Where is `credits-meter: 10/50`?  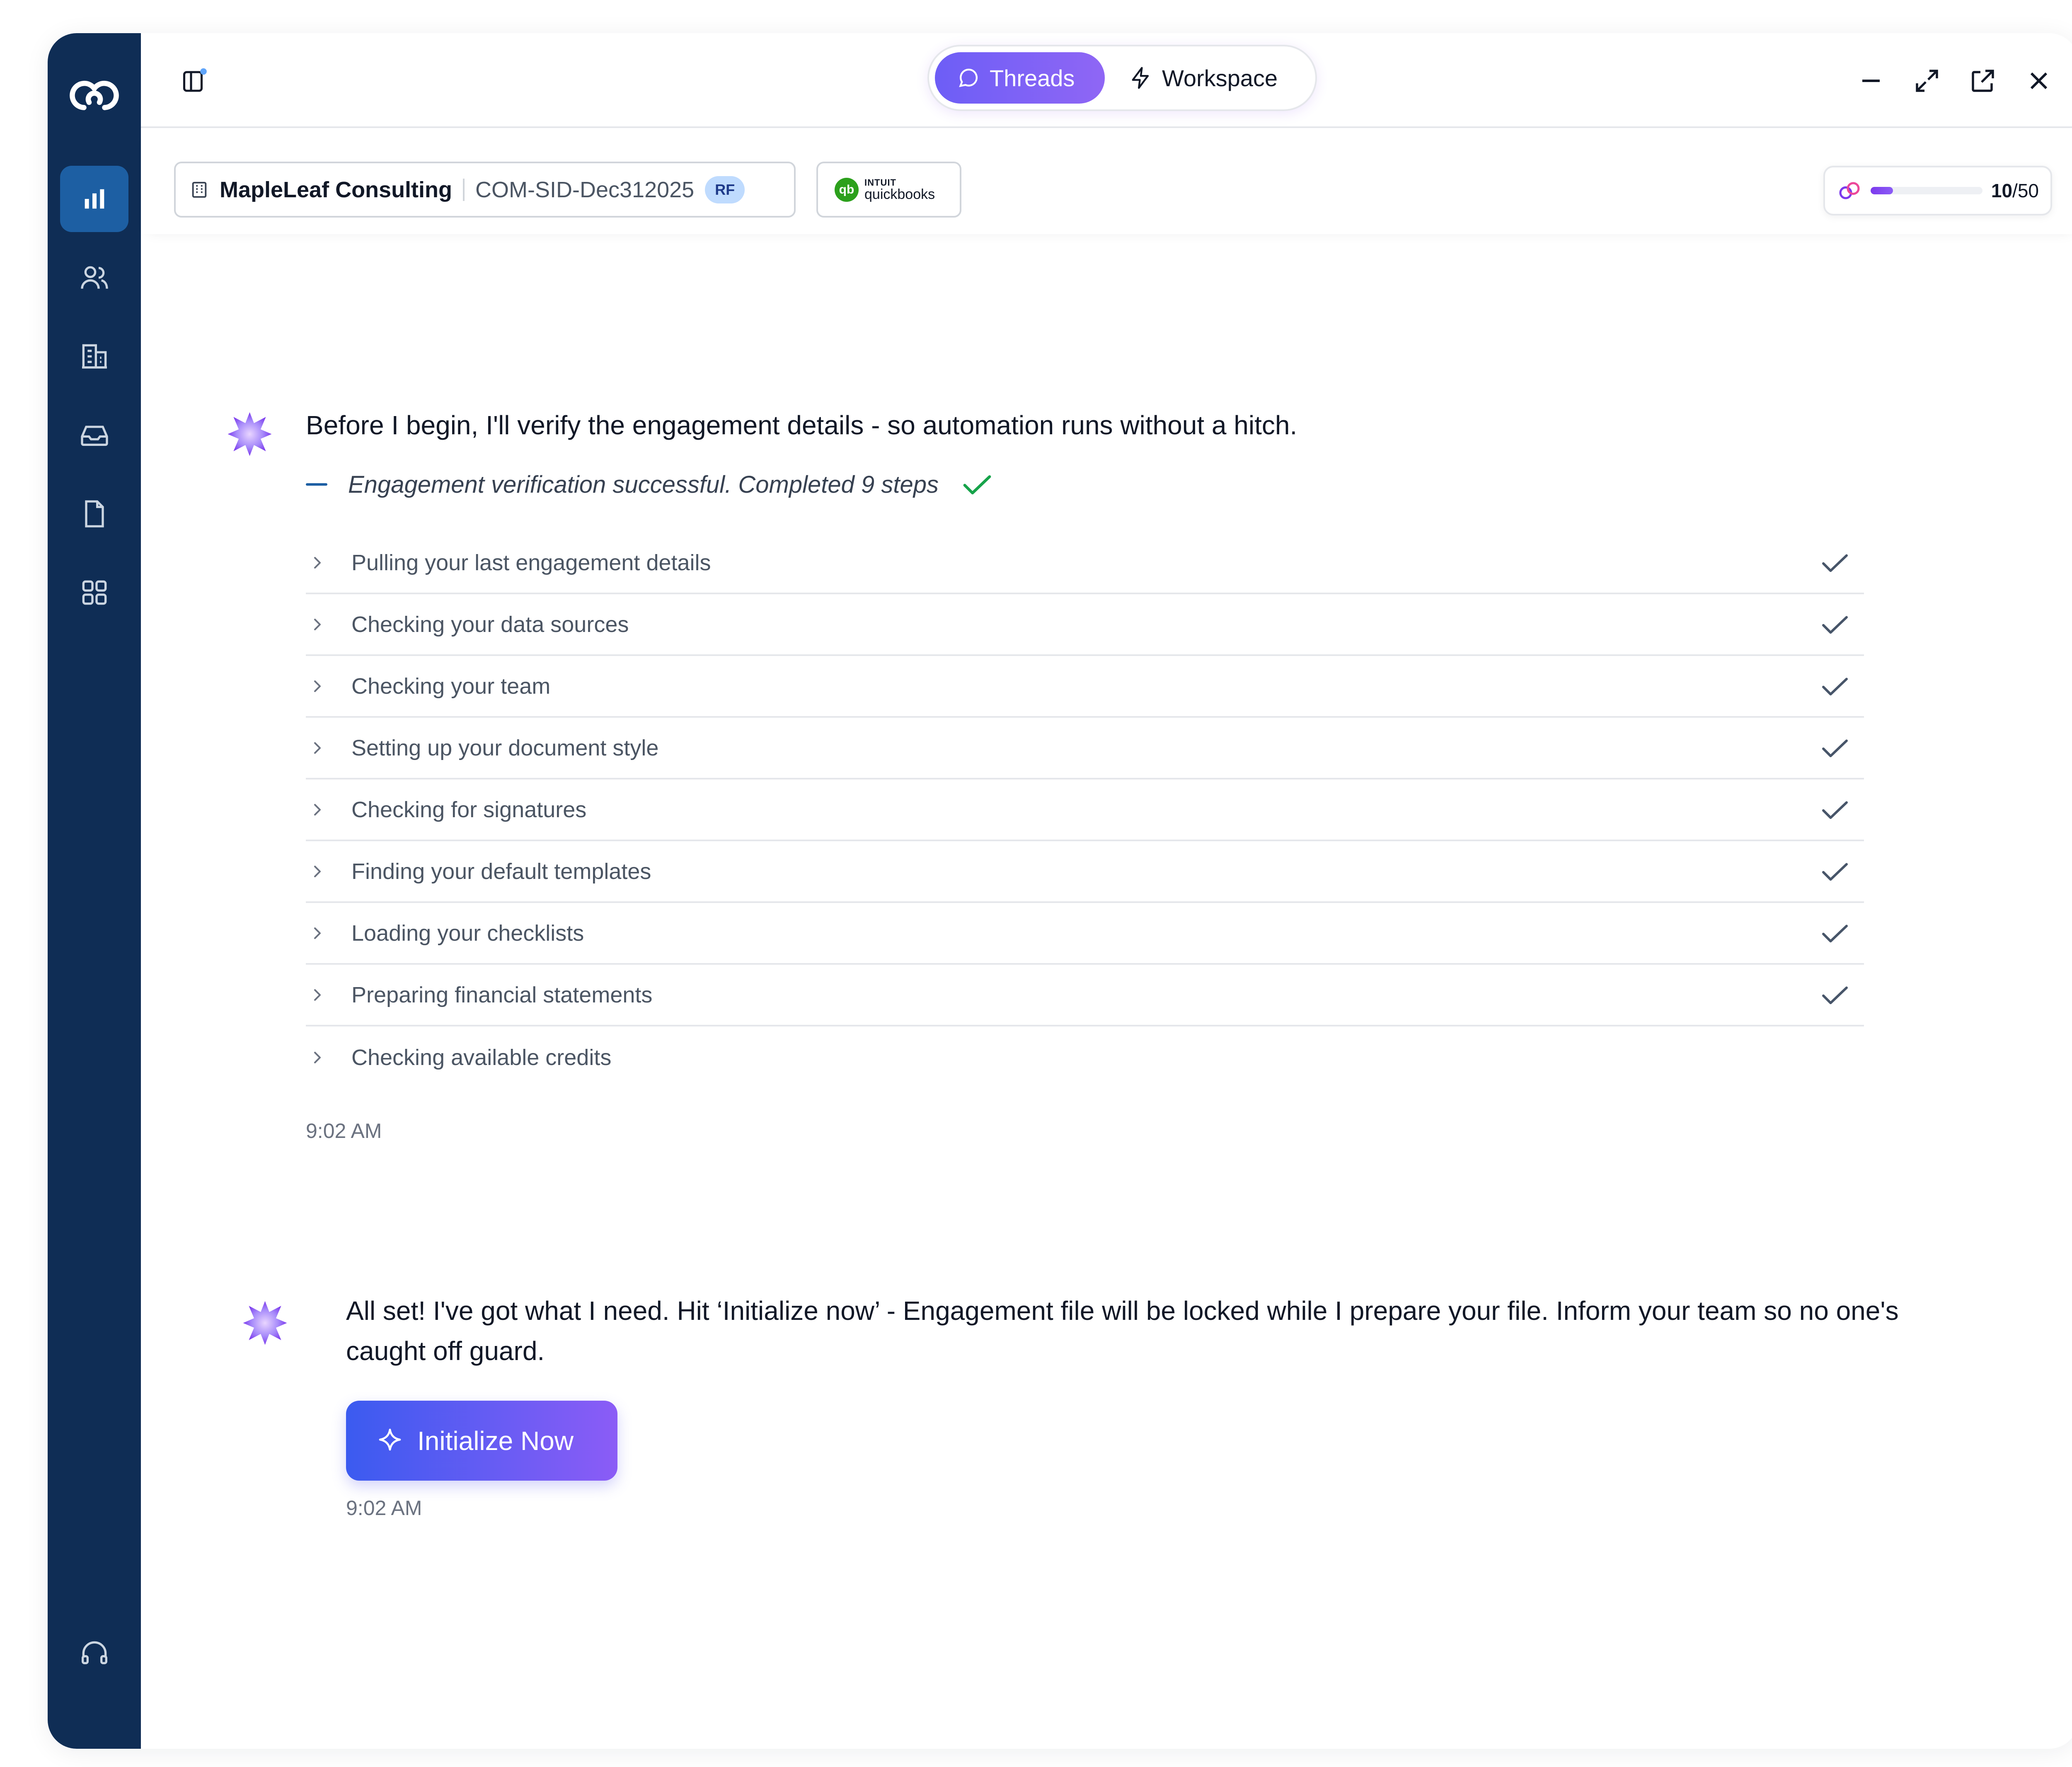 credits-meter: 10/50 is located at coordinates (1937, 190).